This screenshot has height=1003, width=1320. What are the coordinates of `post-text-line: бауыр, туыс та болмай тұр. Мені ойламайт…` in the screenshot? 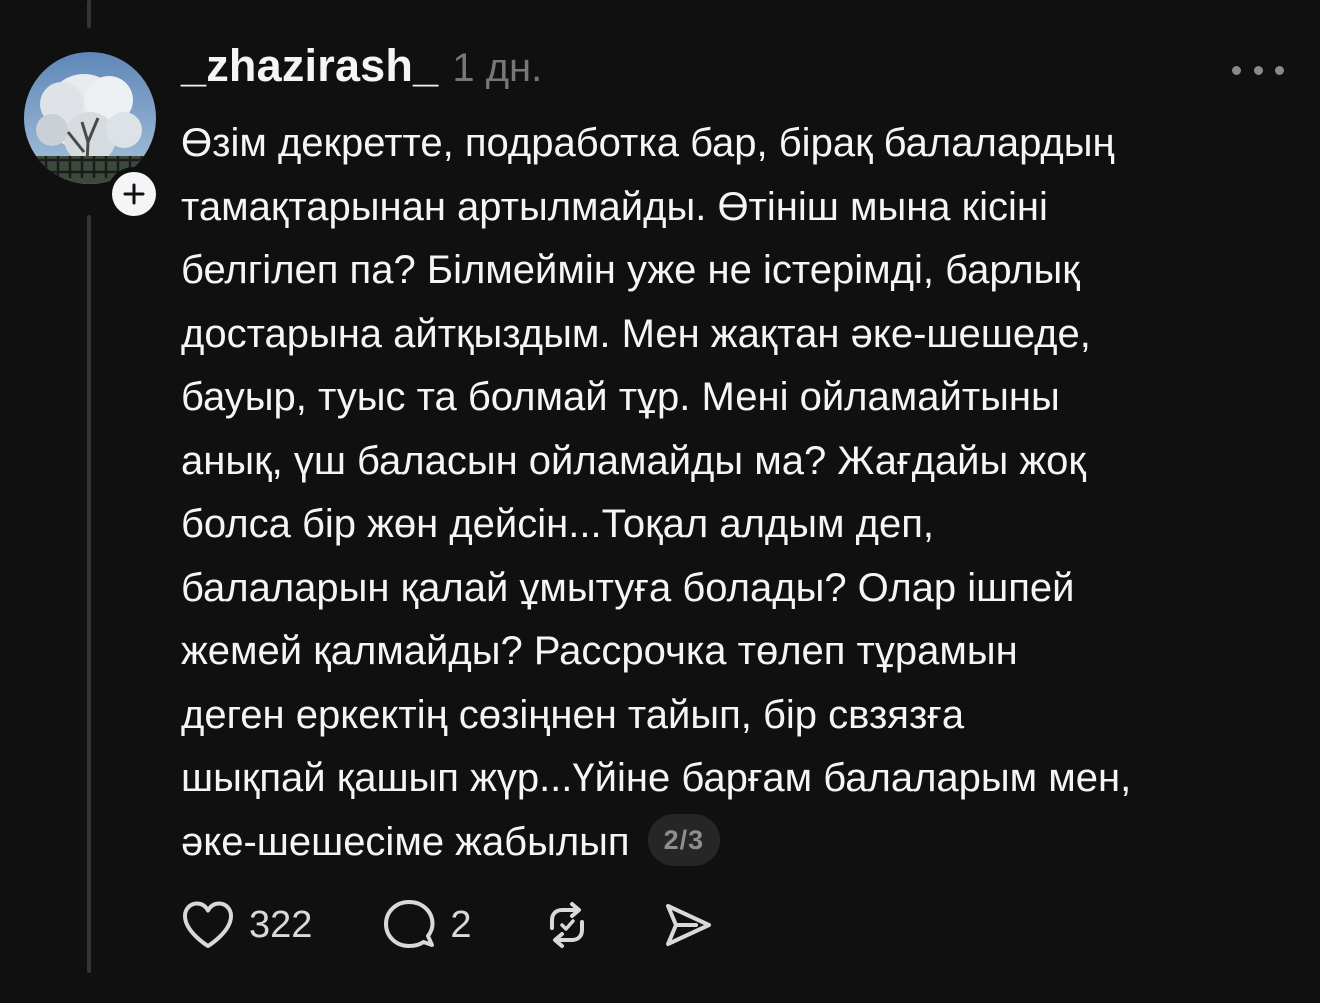 It's located at (620, 397).